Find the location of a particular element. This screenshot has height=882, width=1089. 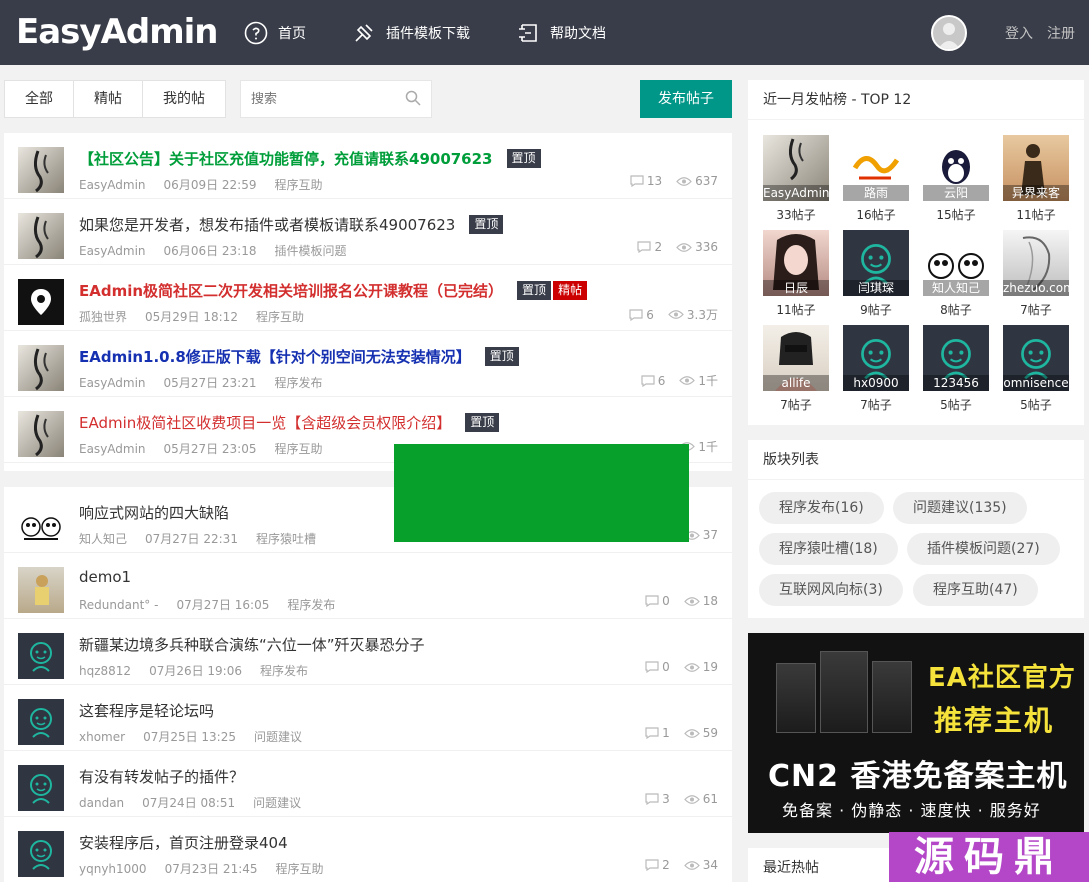

post-title-text: 这套程序是轻论坛吗 is located at coordinates (146, 710).